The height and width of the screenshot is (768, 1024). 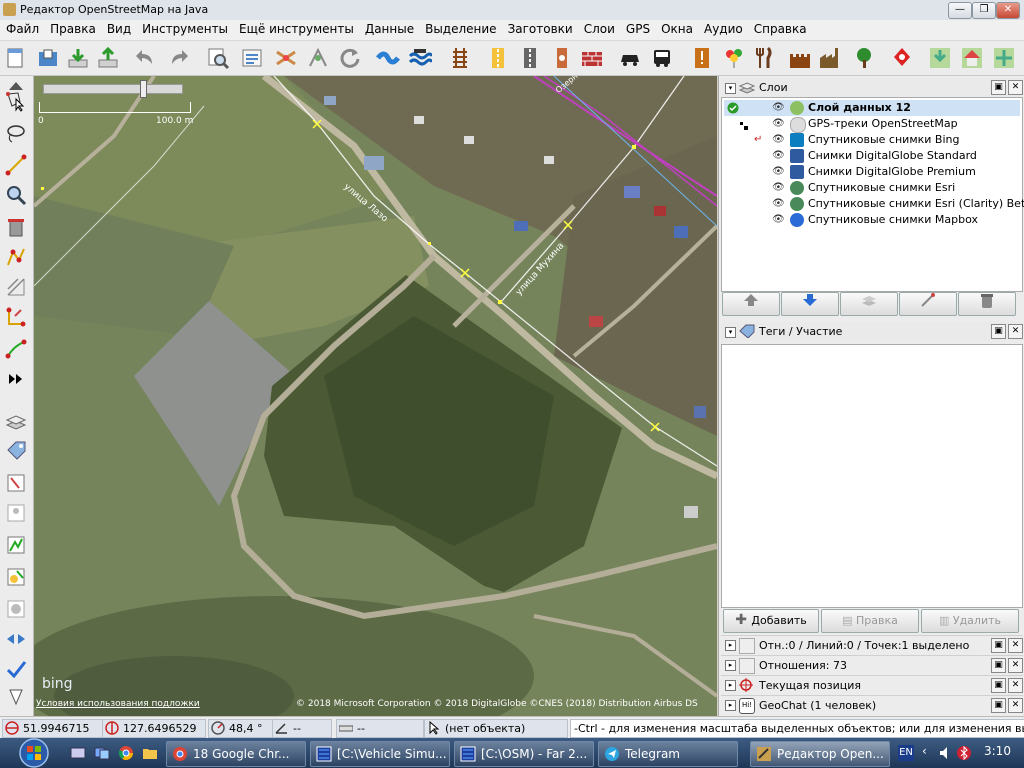 What do you see at coordinates (702, 58) in the screenshot?
I see `warning-icon` at bounding box center [702, 58].